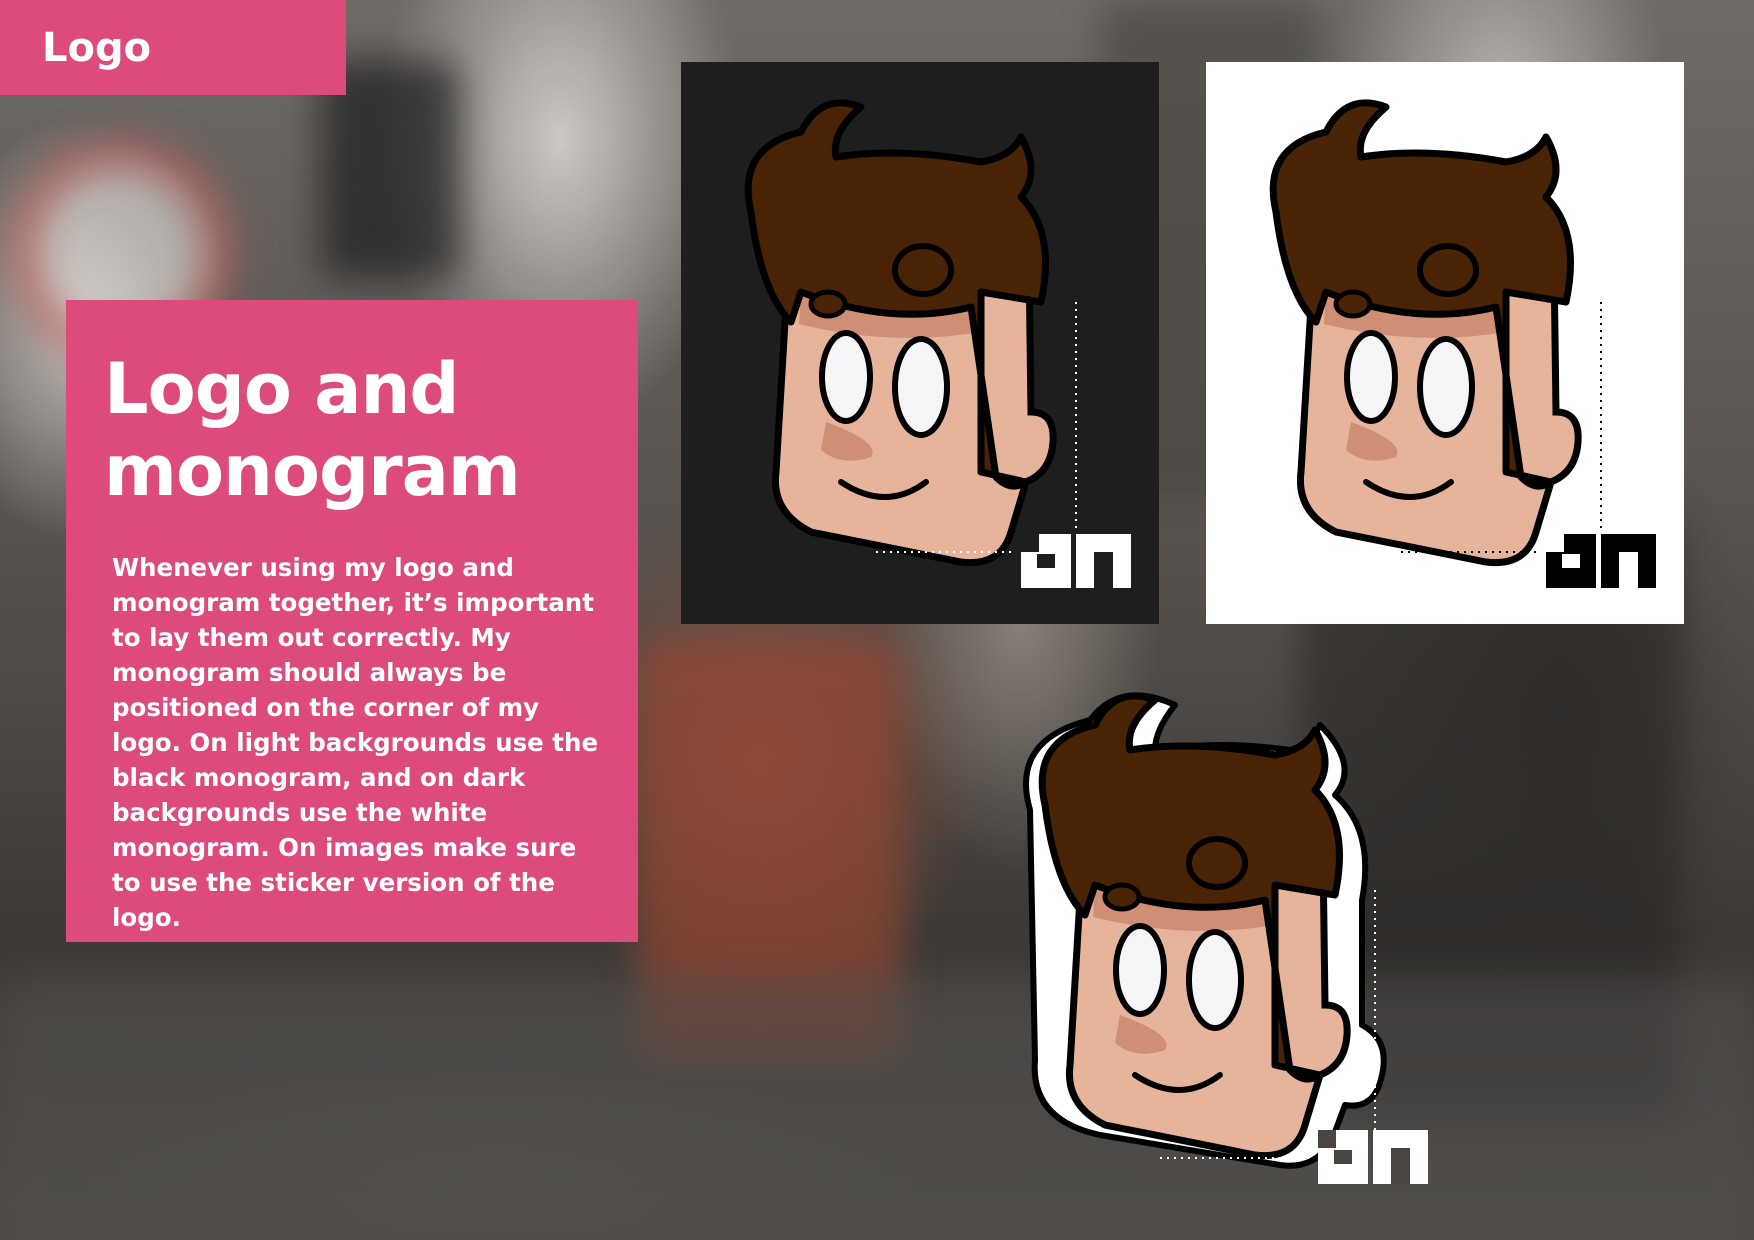  What do you see at coordinates (97, 47) in the screenshot?
I see `section-tag-label: Logo` at bounding box center [97, 47].